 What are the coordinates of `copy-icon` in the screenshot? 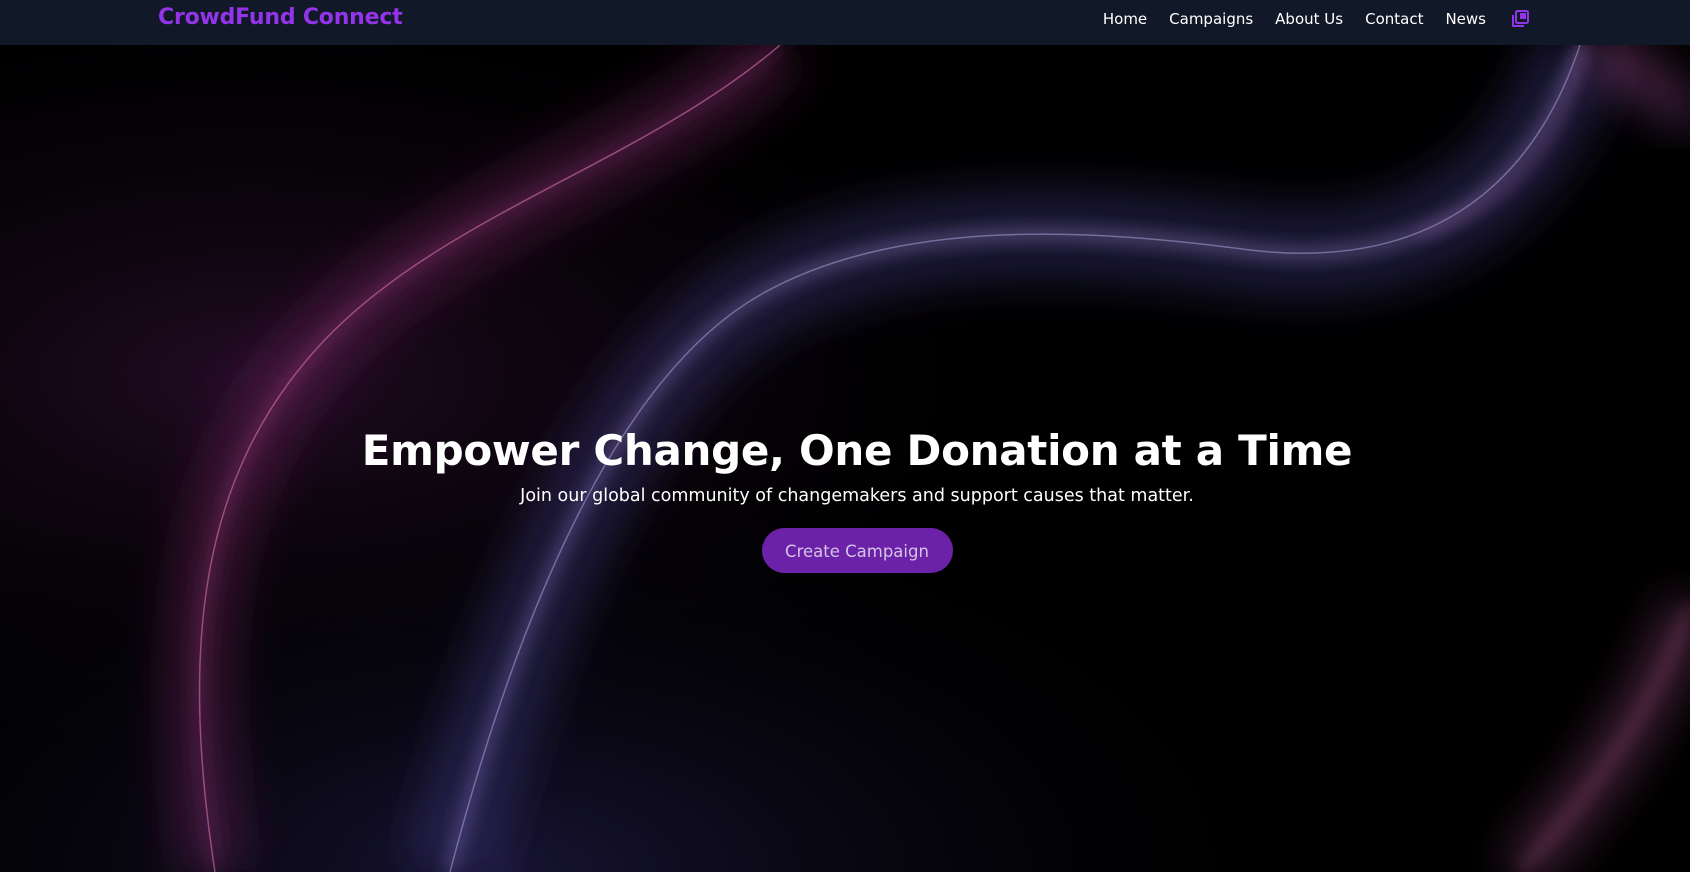 It's located at (1520, 19).